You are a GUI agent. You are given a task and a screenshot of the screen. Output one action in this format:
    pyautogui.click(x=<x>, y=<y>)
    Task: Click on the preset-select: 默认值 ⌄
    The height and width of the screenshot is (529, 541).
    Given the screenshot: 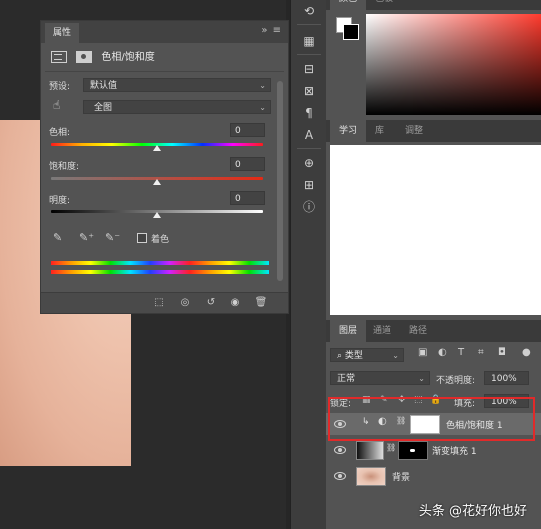 What is the action you would take?
    pyautogui.click(x=177, y=85)
    